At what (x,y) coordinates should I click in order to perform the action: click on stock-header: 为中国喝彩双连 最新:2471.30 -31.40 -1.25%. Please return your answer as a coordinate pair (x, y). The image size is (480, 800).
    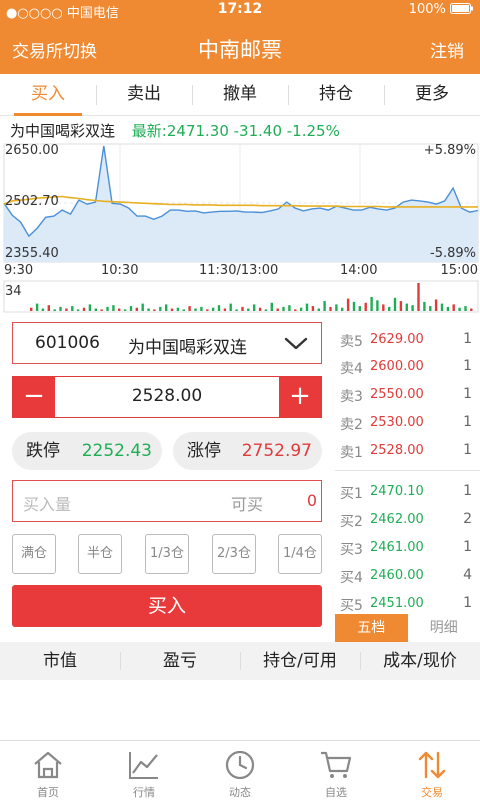
    Looking at the image, I should click on (245, 131).